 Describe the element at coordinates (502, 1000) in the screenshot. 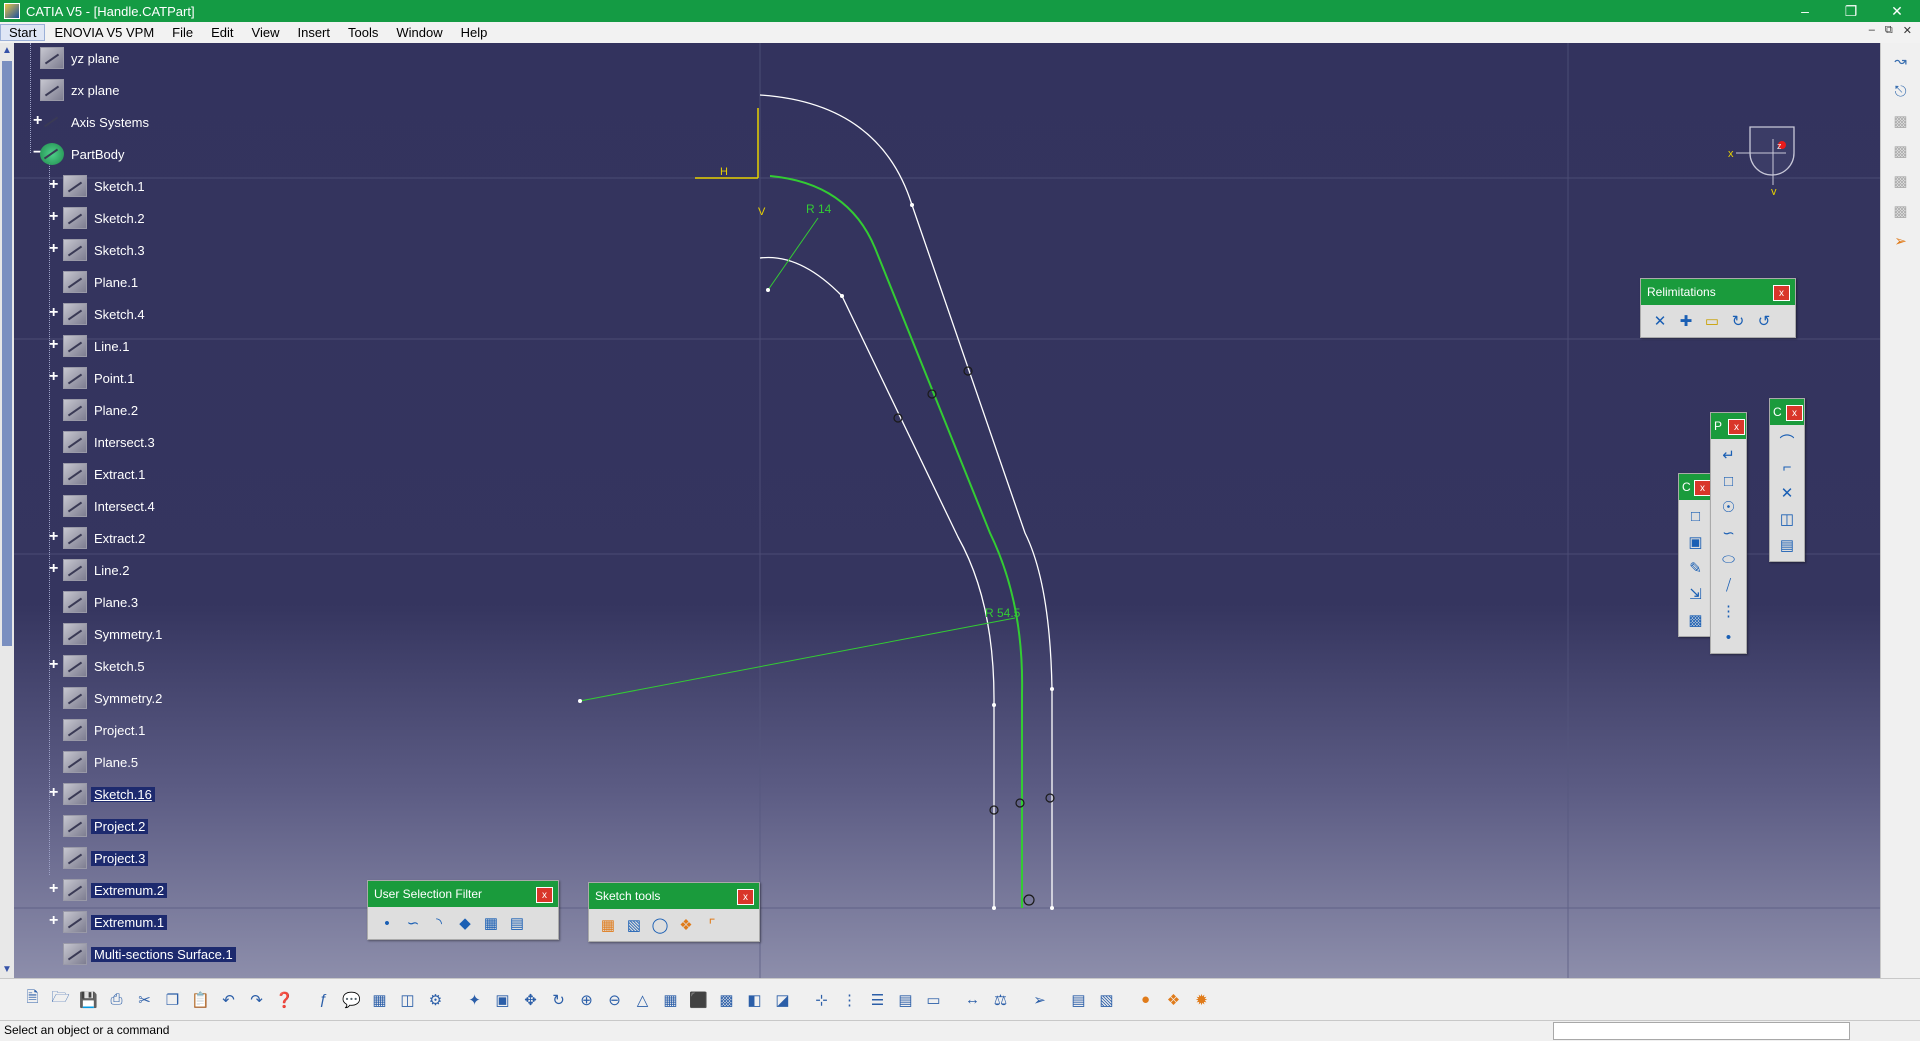

I see `fit-all-icon: ▣` at that location.